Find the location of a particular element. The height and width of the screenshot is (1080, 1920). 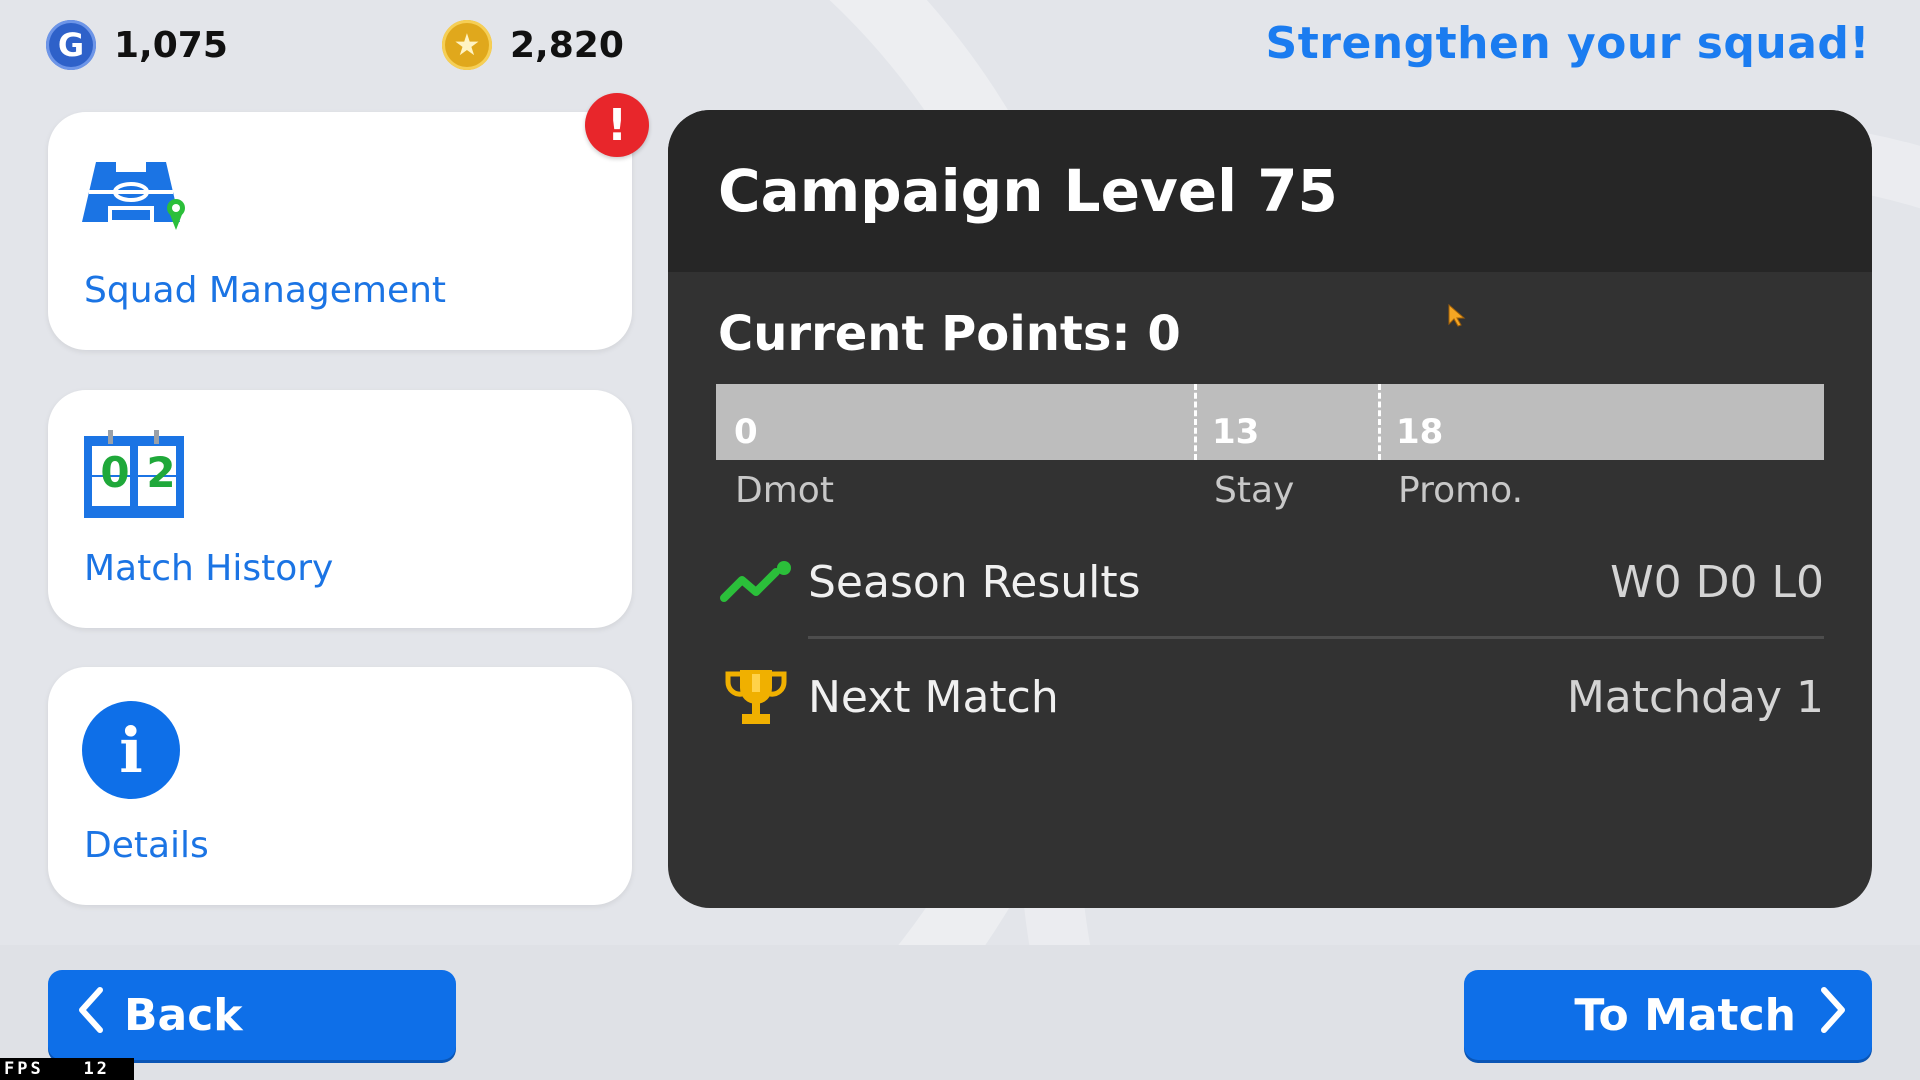

season-results-label: Season Results is located at coordinates (974, 582).